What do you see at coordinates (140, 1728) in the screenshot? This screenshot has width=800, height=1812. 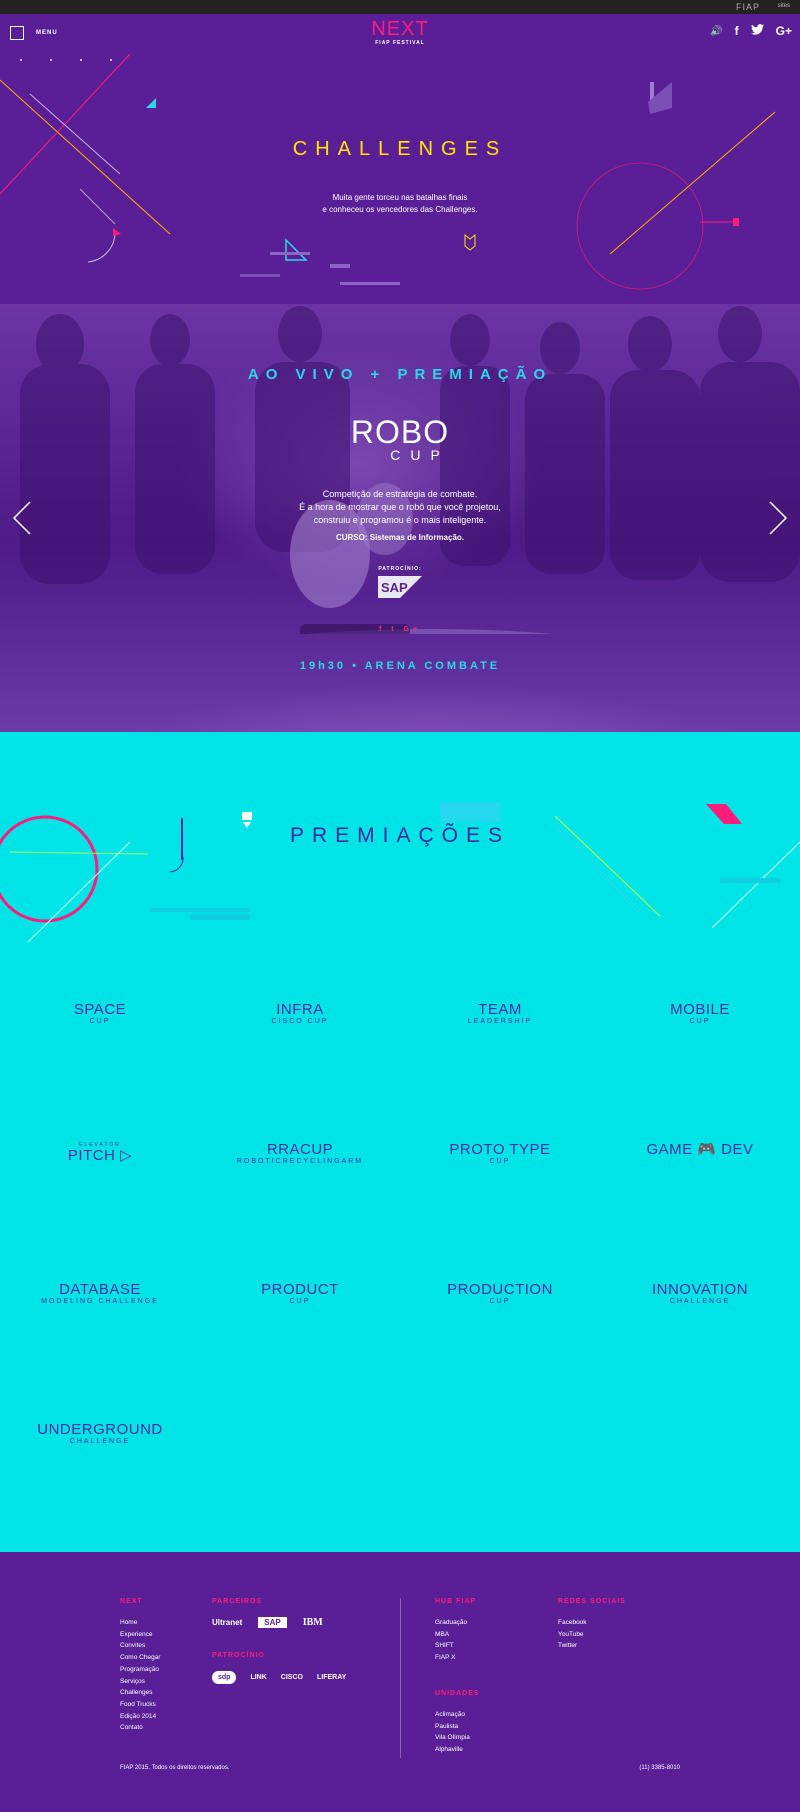 I see `footer-link: Contato` at bounding box center [140, 1728].